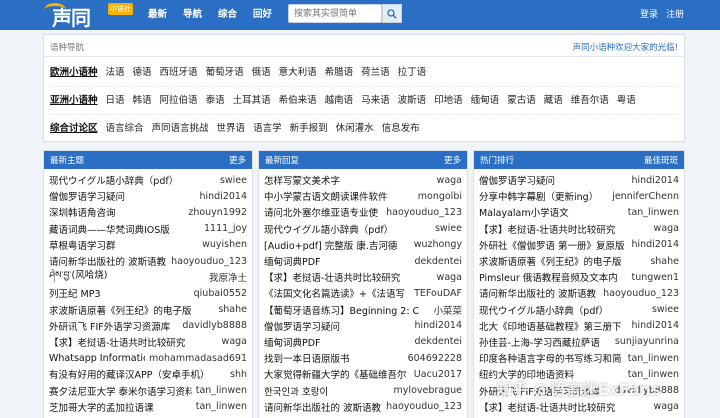 This screenshot has width=720, height=418. Describe the element at coordinates (215, 99) in the screenshot. I see `lang-item: 泰语` at that location.